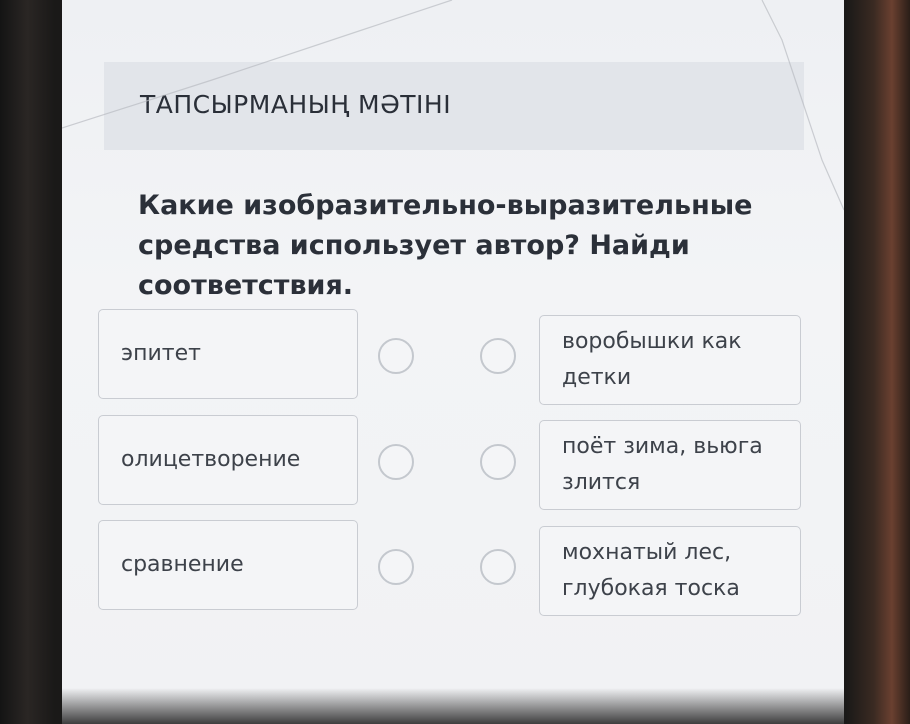  I want to click on match-right-item: поёт зима, вьюга злится, so click(670, 465).